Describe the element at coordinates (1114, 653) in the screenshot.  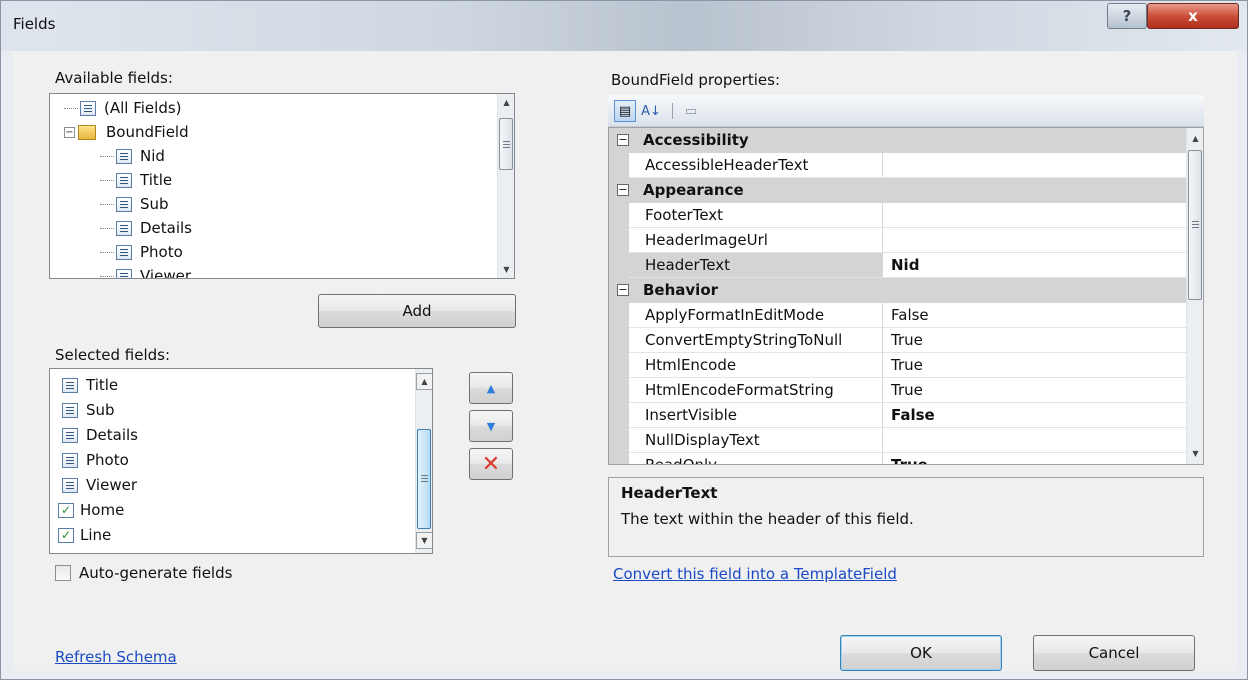
I see `cancel-button: Cancel` at that location.